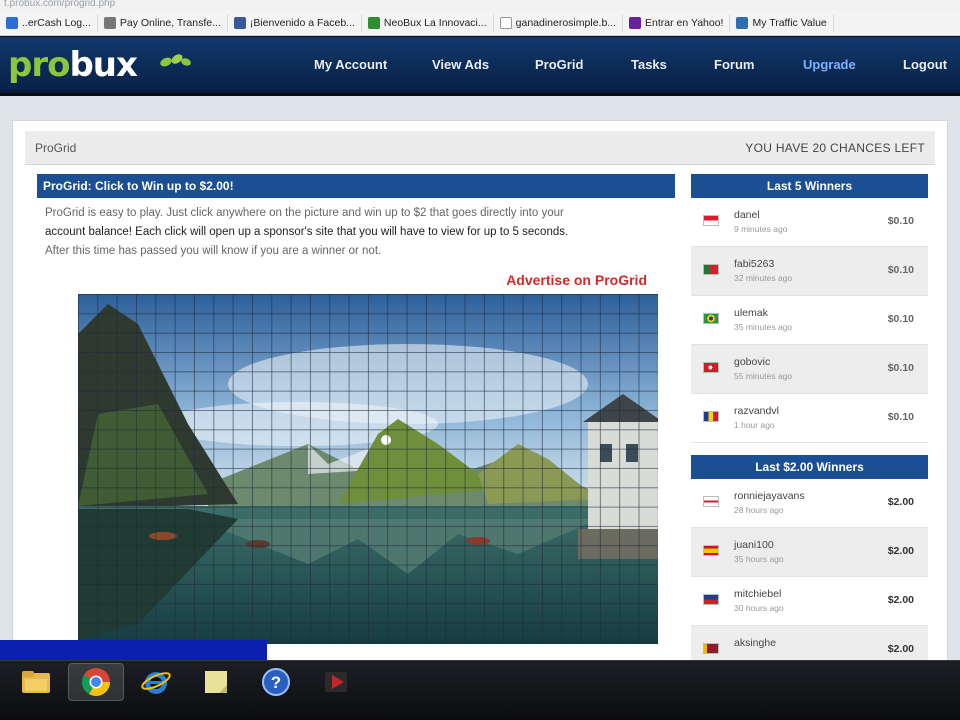 Image resolution: width=960 pixels, height=720 pixels. What do you see at coordinates (350, 64) in the screenshot?
I see `nav-my-account: My Account` at bounding box center [350, 64].